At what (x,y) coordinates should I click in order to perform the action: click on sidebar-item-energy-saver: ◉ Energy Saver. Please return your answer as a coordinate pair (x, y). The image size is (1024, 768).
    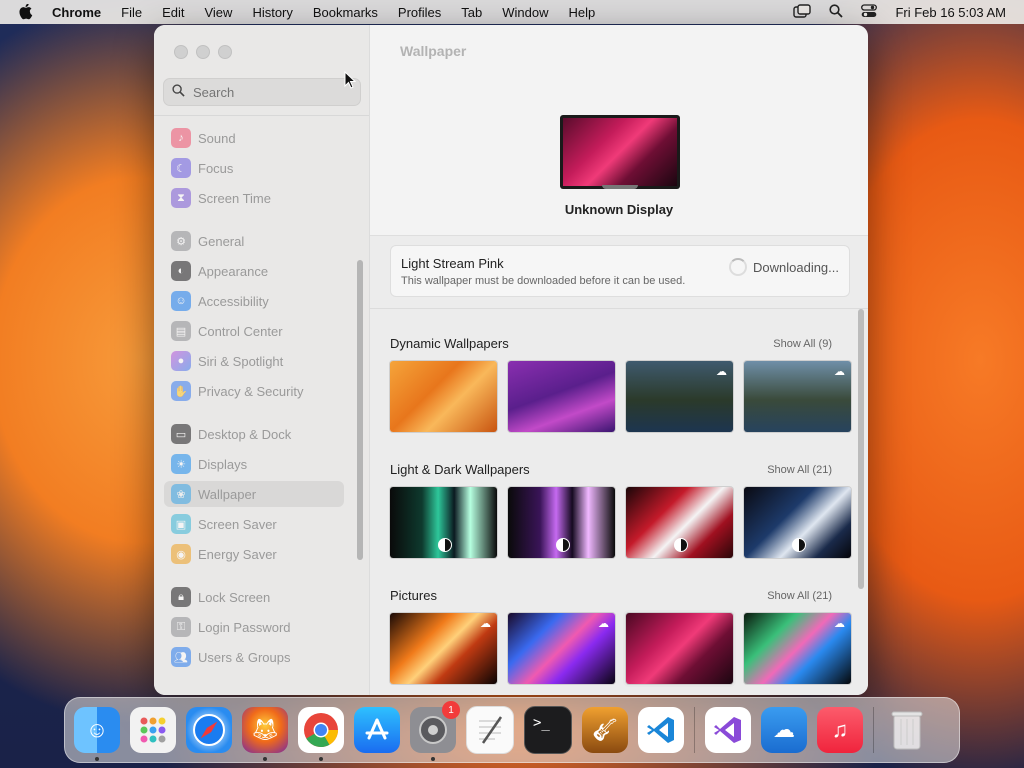
    Looking at the image, I should click on (254, 554).